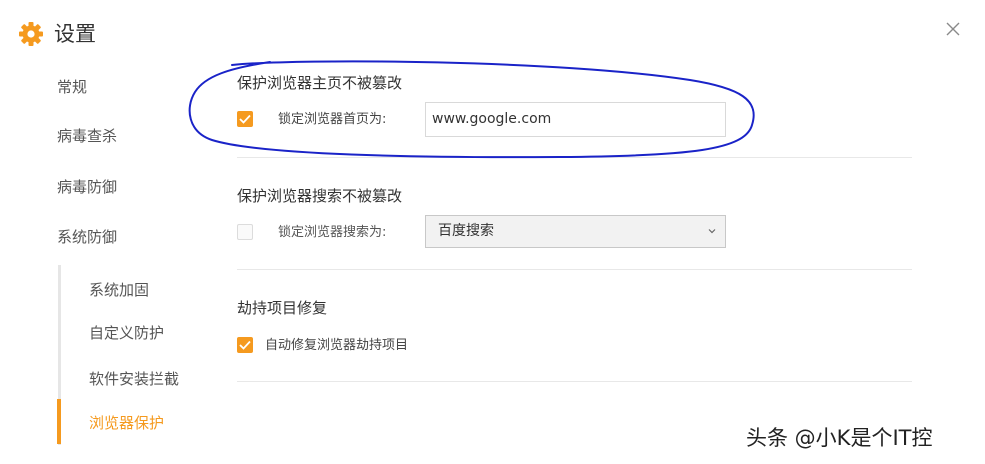 This screenshot has width=985, height=464. What do you see at coordinates (320, 196) in the screenshot?
I see `search-section-title: 保护浏览器搜索不被篡改` at bounding box center [320, 196].